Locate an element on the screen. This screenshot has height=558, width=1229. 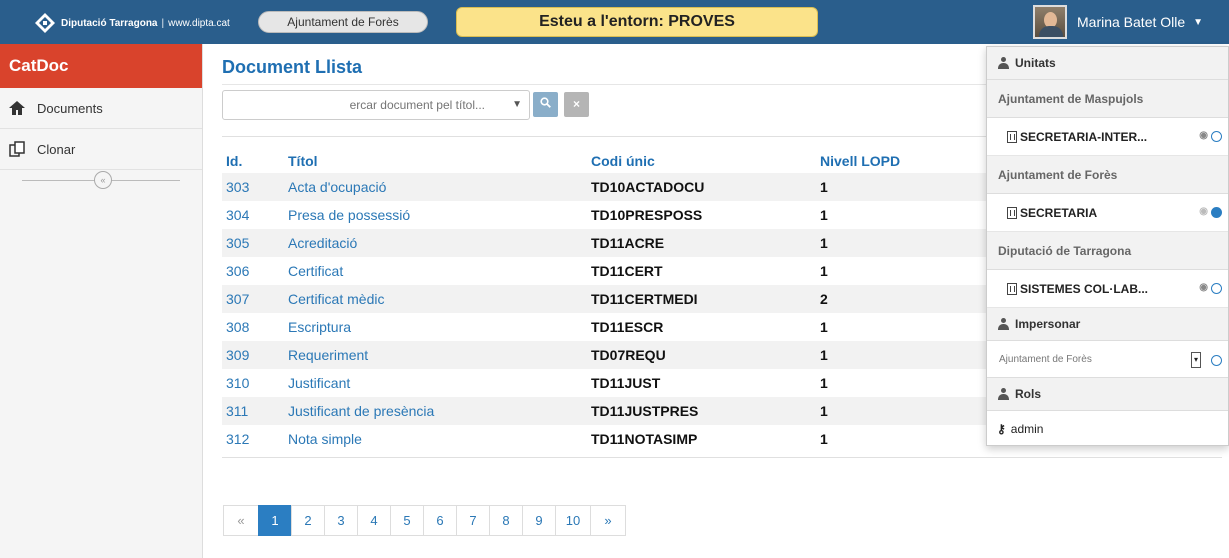
unit-item: SISTEMES COL·LAB... ◉ is located at coordinates (1107, 289).